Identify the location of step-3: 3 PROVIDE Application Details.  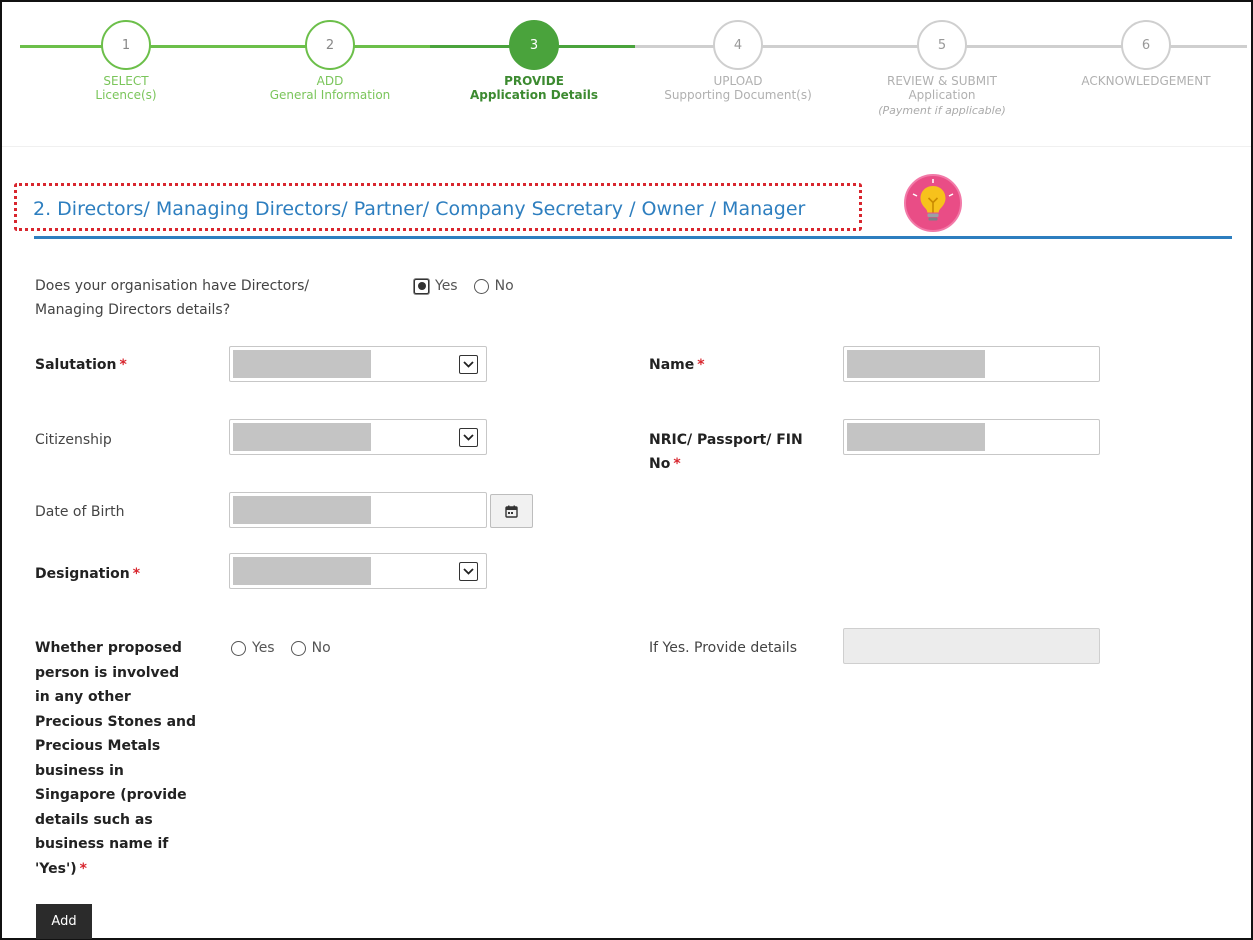
(534, 61).